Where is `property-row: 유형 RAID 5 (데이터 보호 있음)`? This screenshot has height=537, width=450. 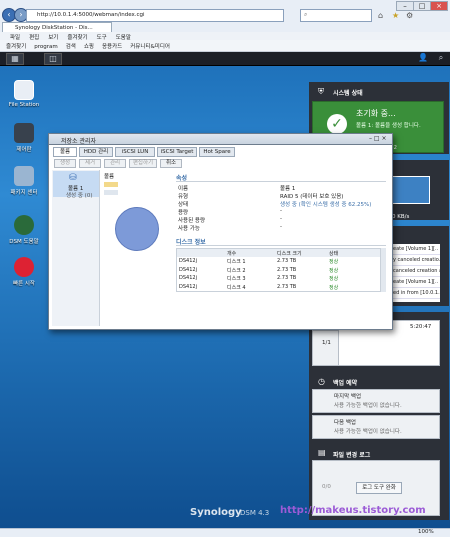 property-row: 유형 RAID 5 (데이터 보호 있음) is located at coordinates (283, 196).